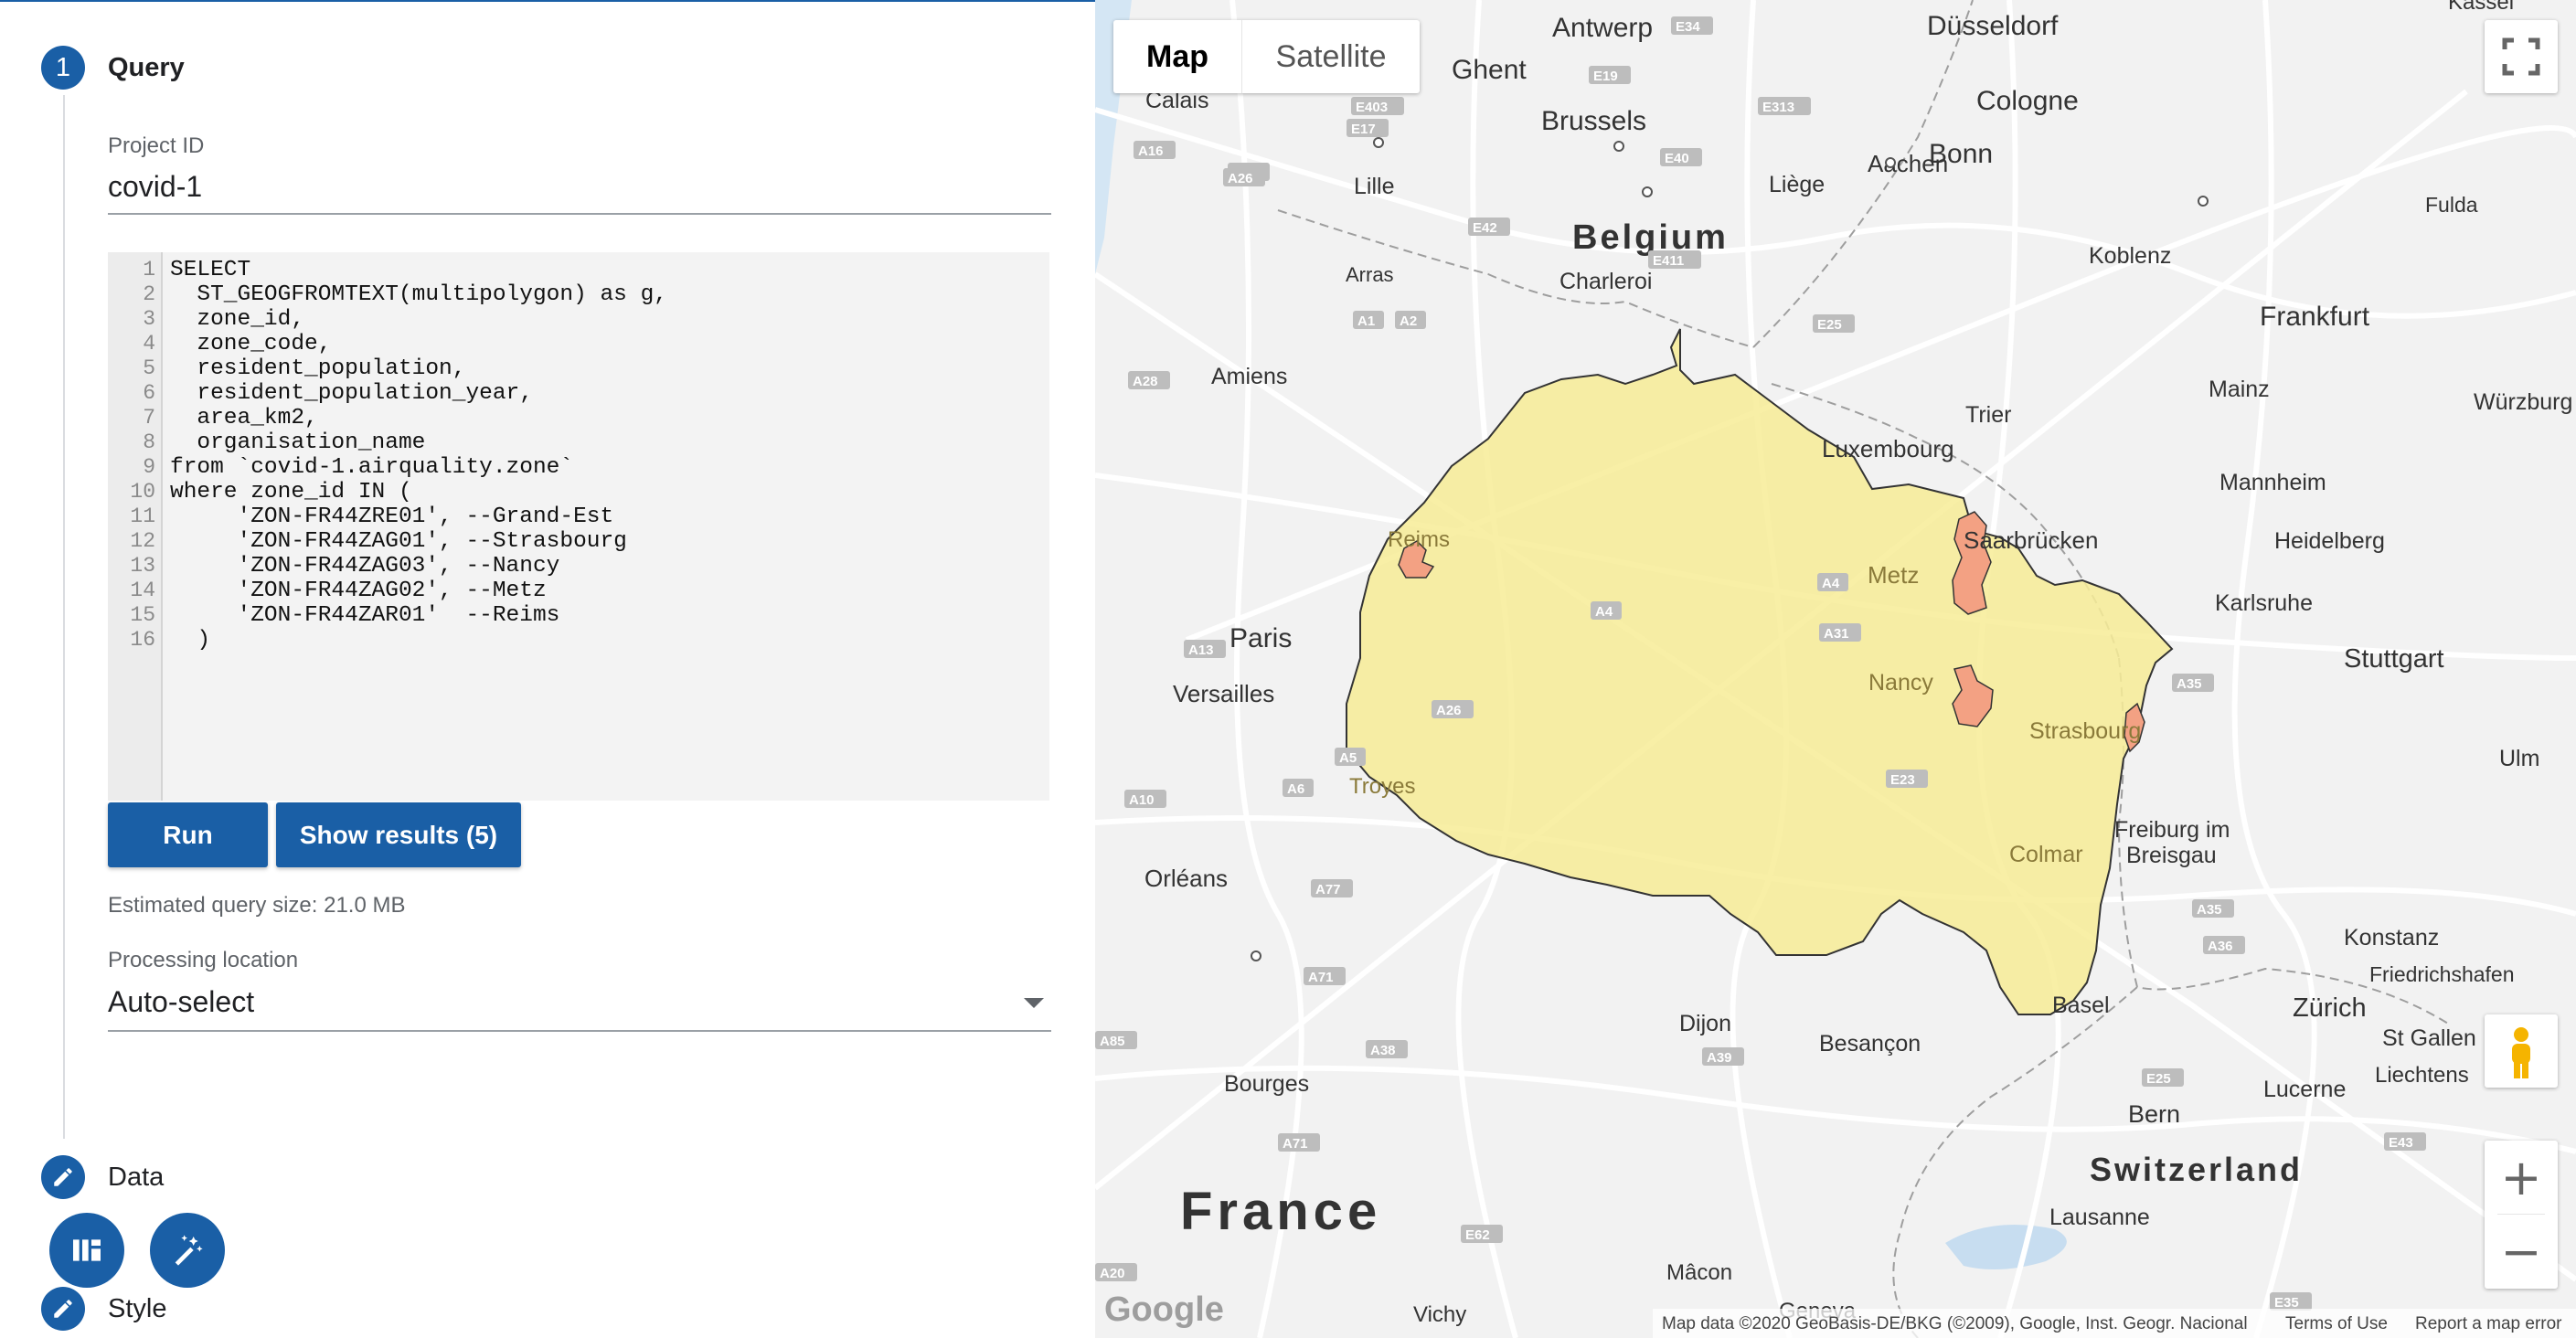 The width and height of the screenshot is (2576, 1338). Describe the element at coordinates (1888, 448) in the screenshot. I see `city-label: Luxembourg` at that location.